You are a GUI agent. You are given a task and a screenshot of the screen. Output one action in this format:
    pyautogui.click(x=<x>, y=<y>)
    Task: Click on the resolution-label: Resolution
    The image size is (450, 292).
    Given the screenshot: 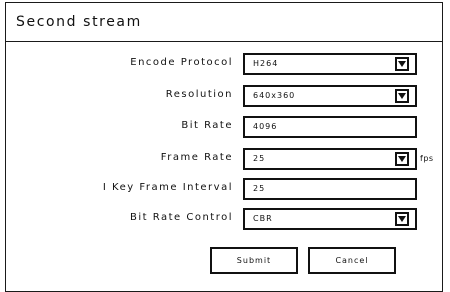 What is the action you would take?
    pyautogui.click(x=199, y=94)
    